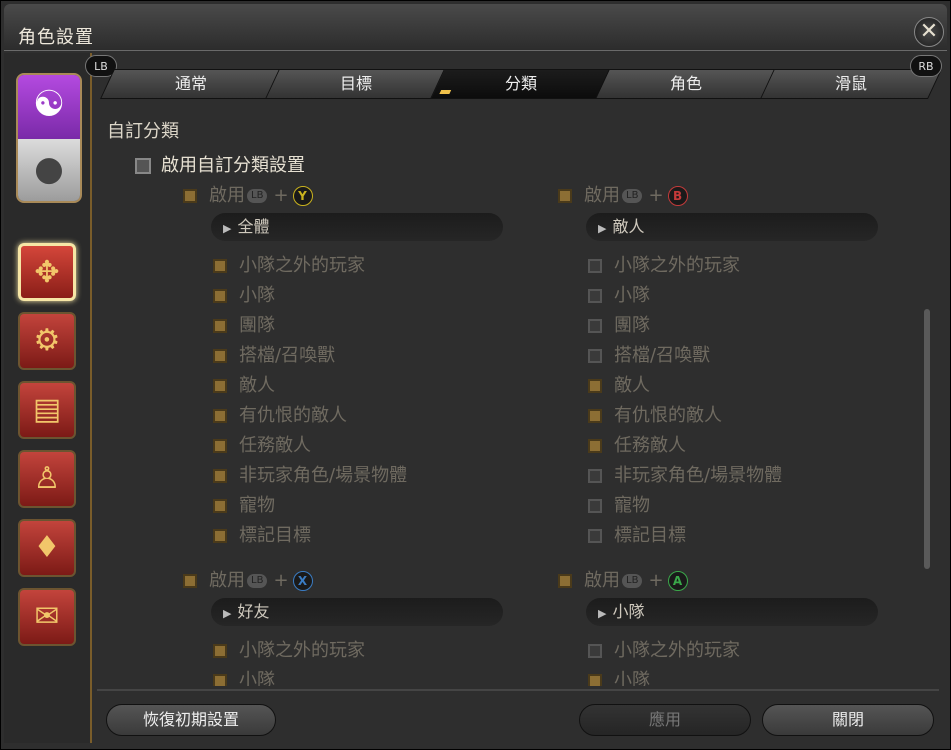  Describe the element at coordinates (253, 611) in the screenshot. I see `dropdown-value: 好友` at that location.